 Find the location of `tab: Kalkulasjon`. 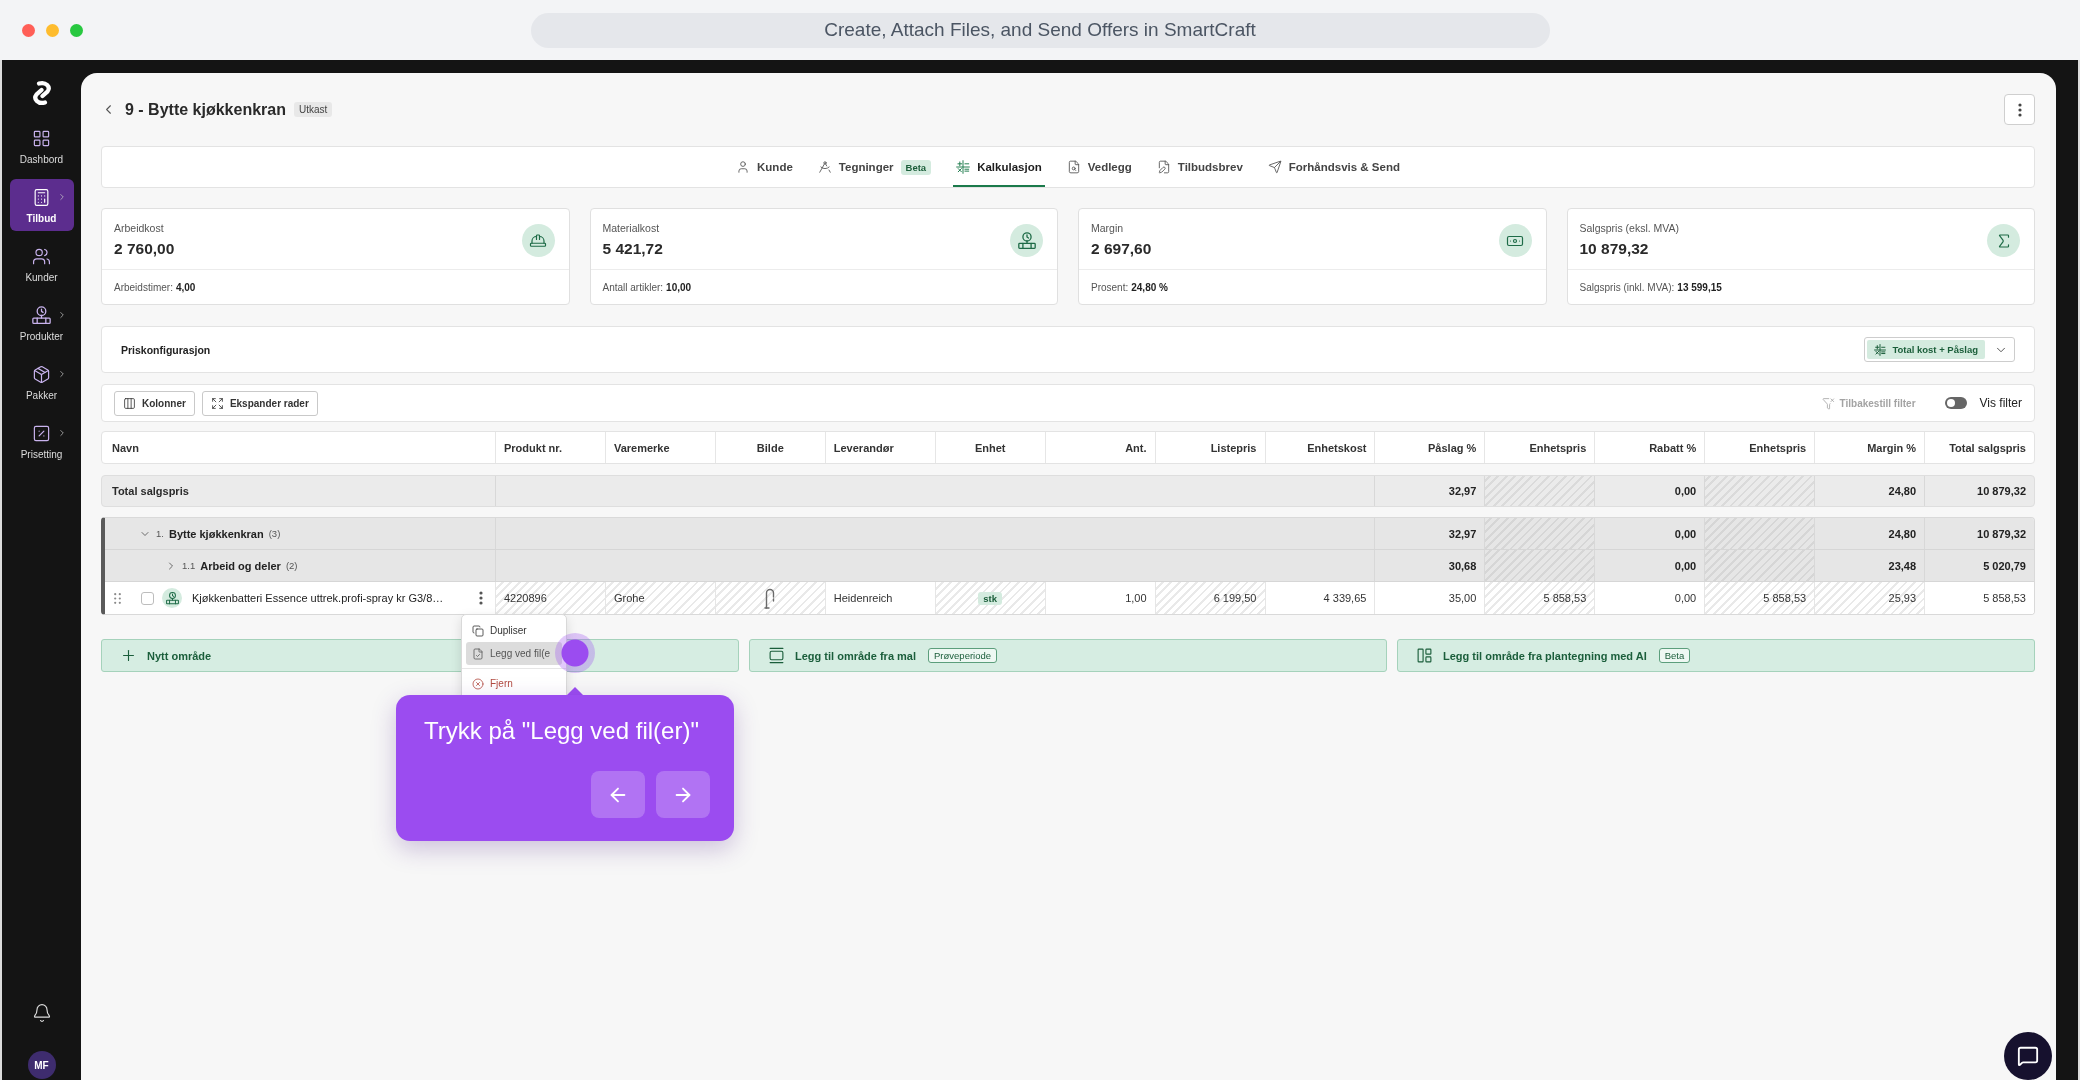

tab: Kalkulasjon is located at coordinates (999, 167).